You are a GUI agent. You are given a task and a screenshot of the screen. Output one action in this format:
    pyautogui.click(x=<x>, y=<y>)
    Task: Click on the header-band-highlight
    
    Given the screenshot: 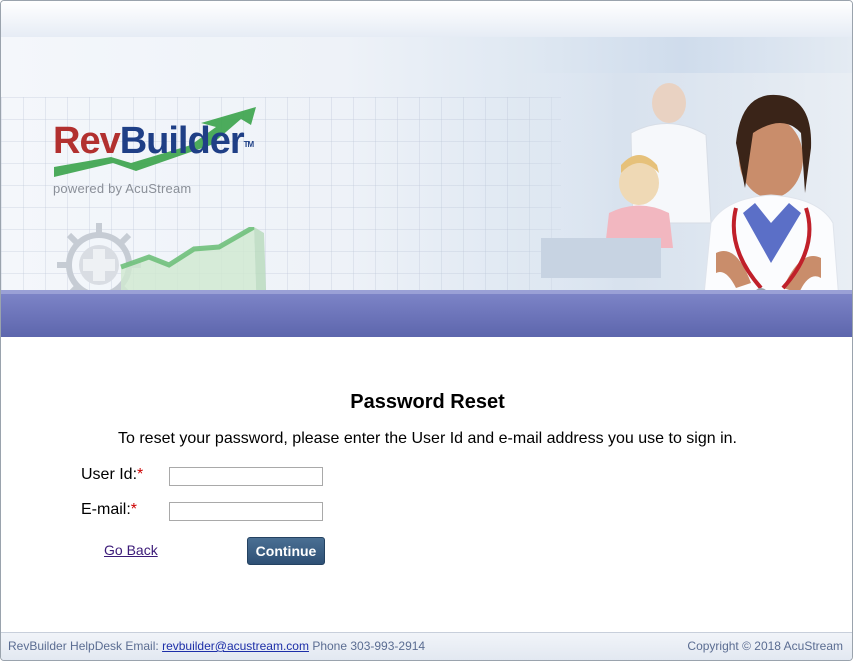 What is the action you would take?
    pyautogui.click(x=426, y=292)
    